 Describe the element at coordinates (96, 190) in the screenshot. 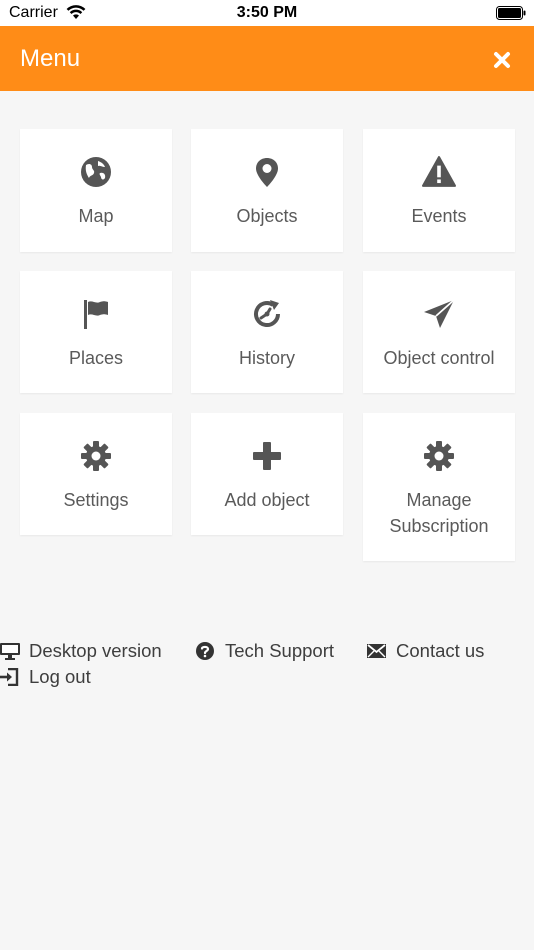

I see `tile-map: Map` at that location.